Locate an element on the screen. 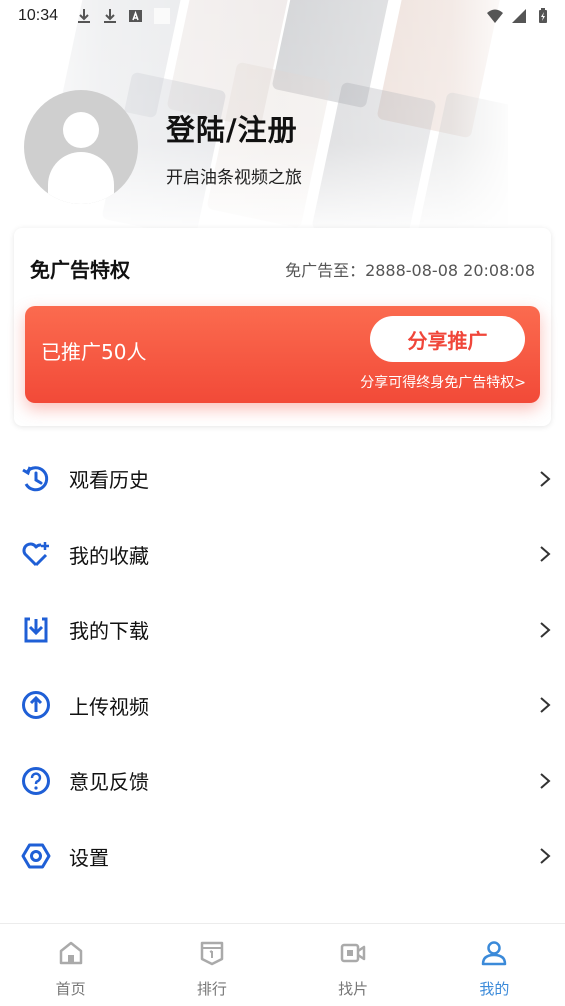 Image resolution: width=565 pixels, height=1006 pixels. menu-label: 意见反馈 is located at coordinates (109, 782).